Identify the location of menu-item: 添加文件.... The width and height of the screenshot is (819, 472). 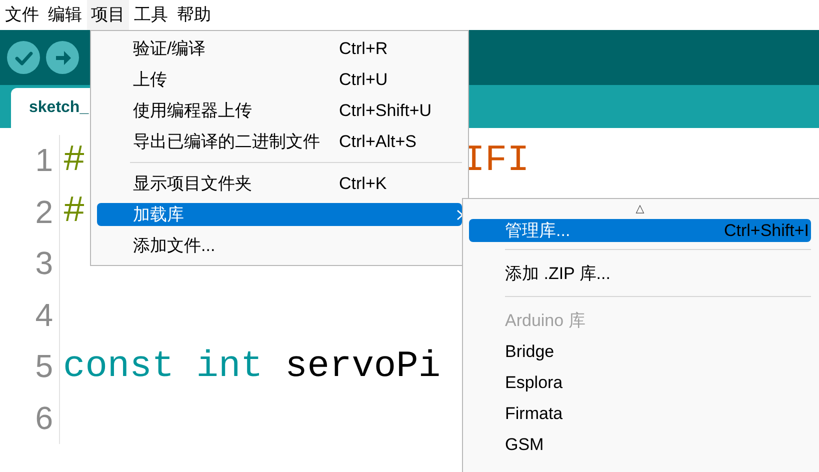
(279, 245).